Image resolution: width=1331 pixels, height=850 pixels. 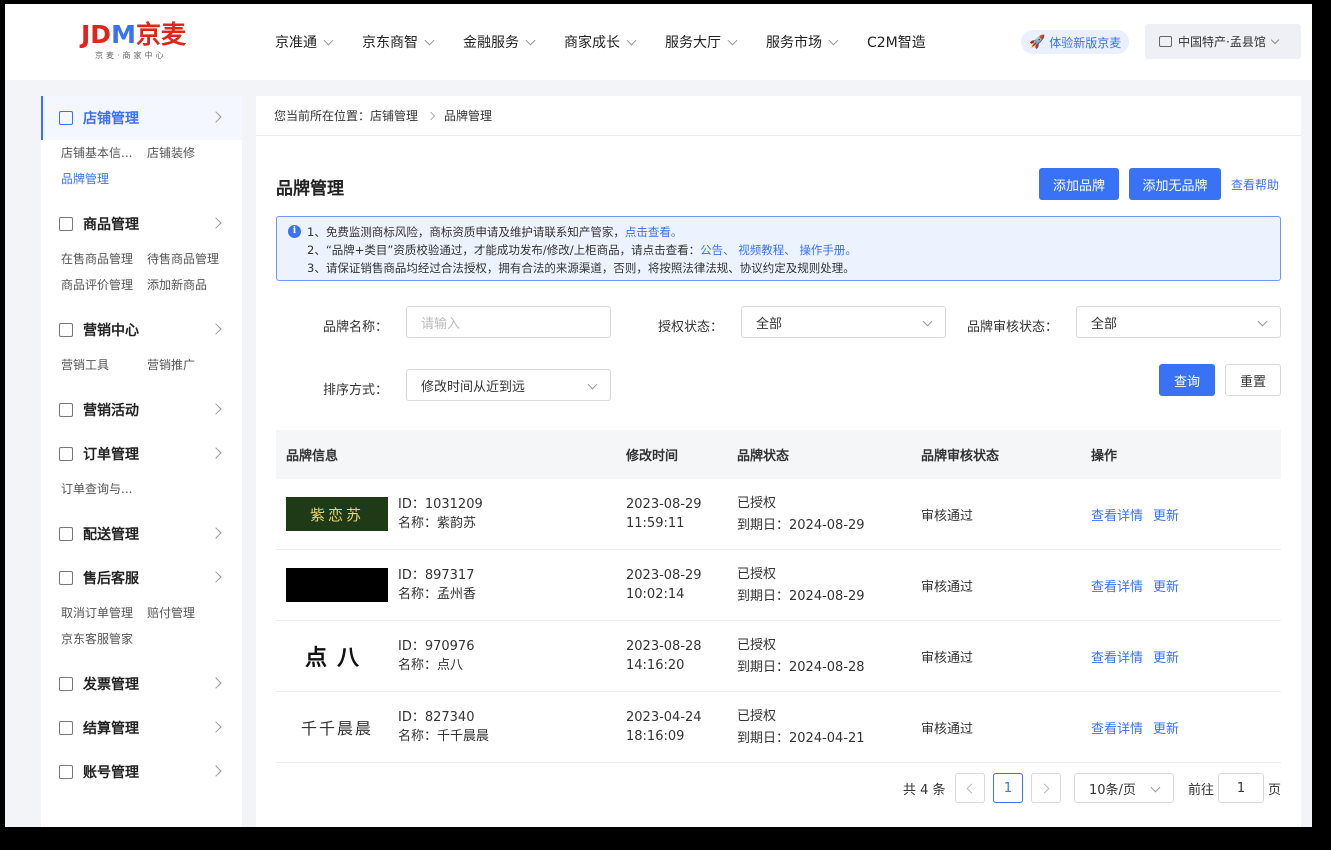 What do you see at coordinates (312, 456) in the screenshot?
I see `header-brand-info: 品牌信息` at bounding box center [312, 456].